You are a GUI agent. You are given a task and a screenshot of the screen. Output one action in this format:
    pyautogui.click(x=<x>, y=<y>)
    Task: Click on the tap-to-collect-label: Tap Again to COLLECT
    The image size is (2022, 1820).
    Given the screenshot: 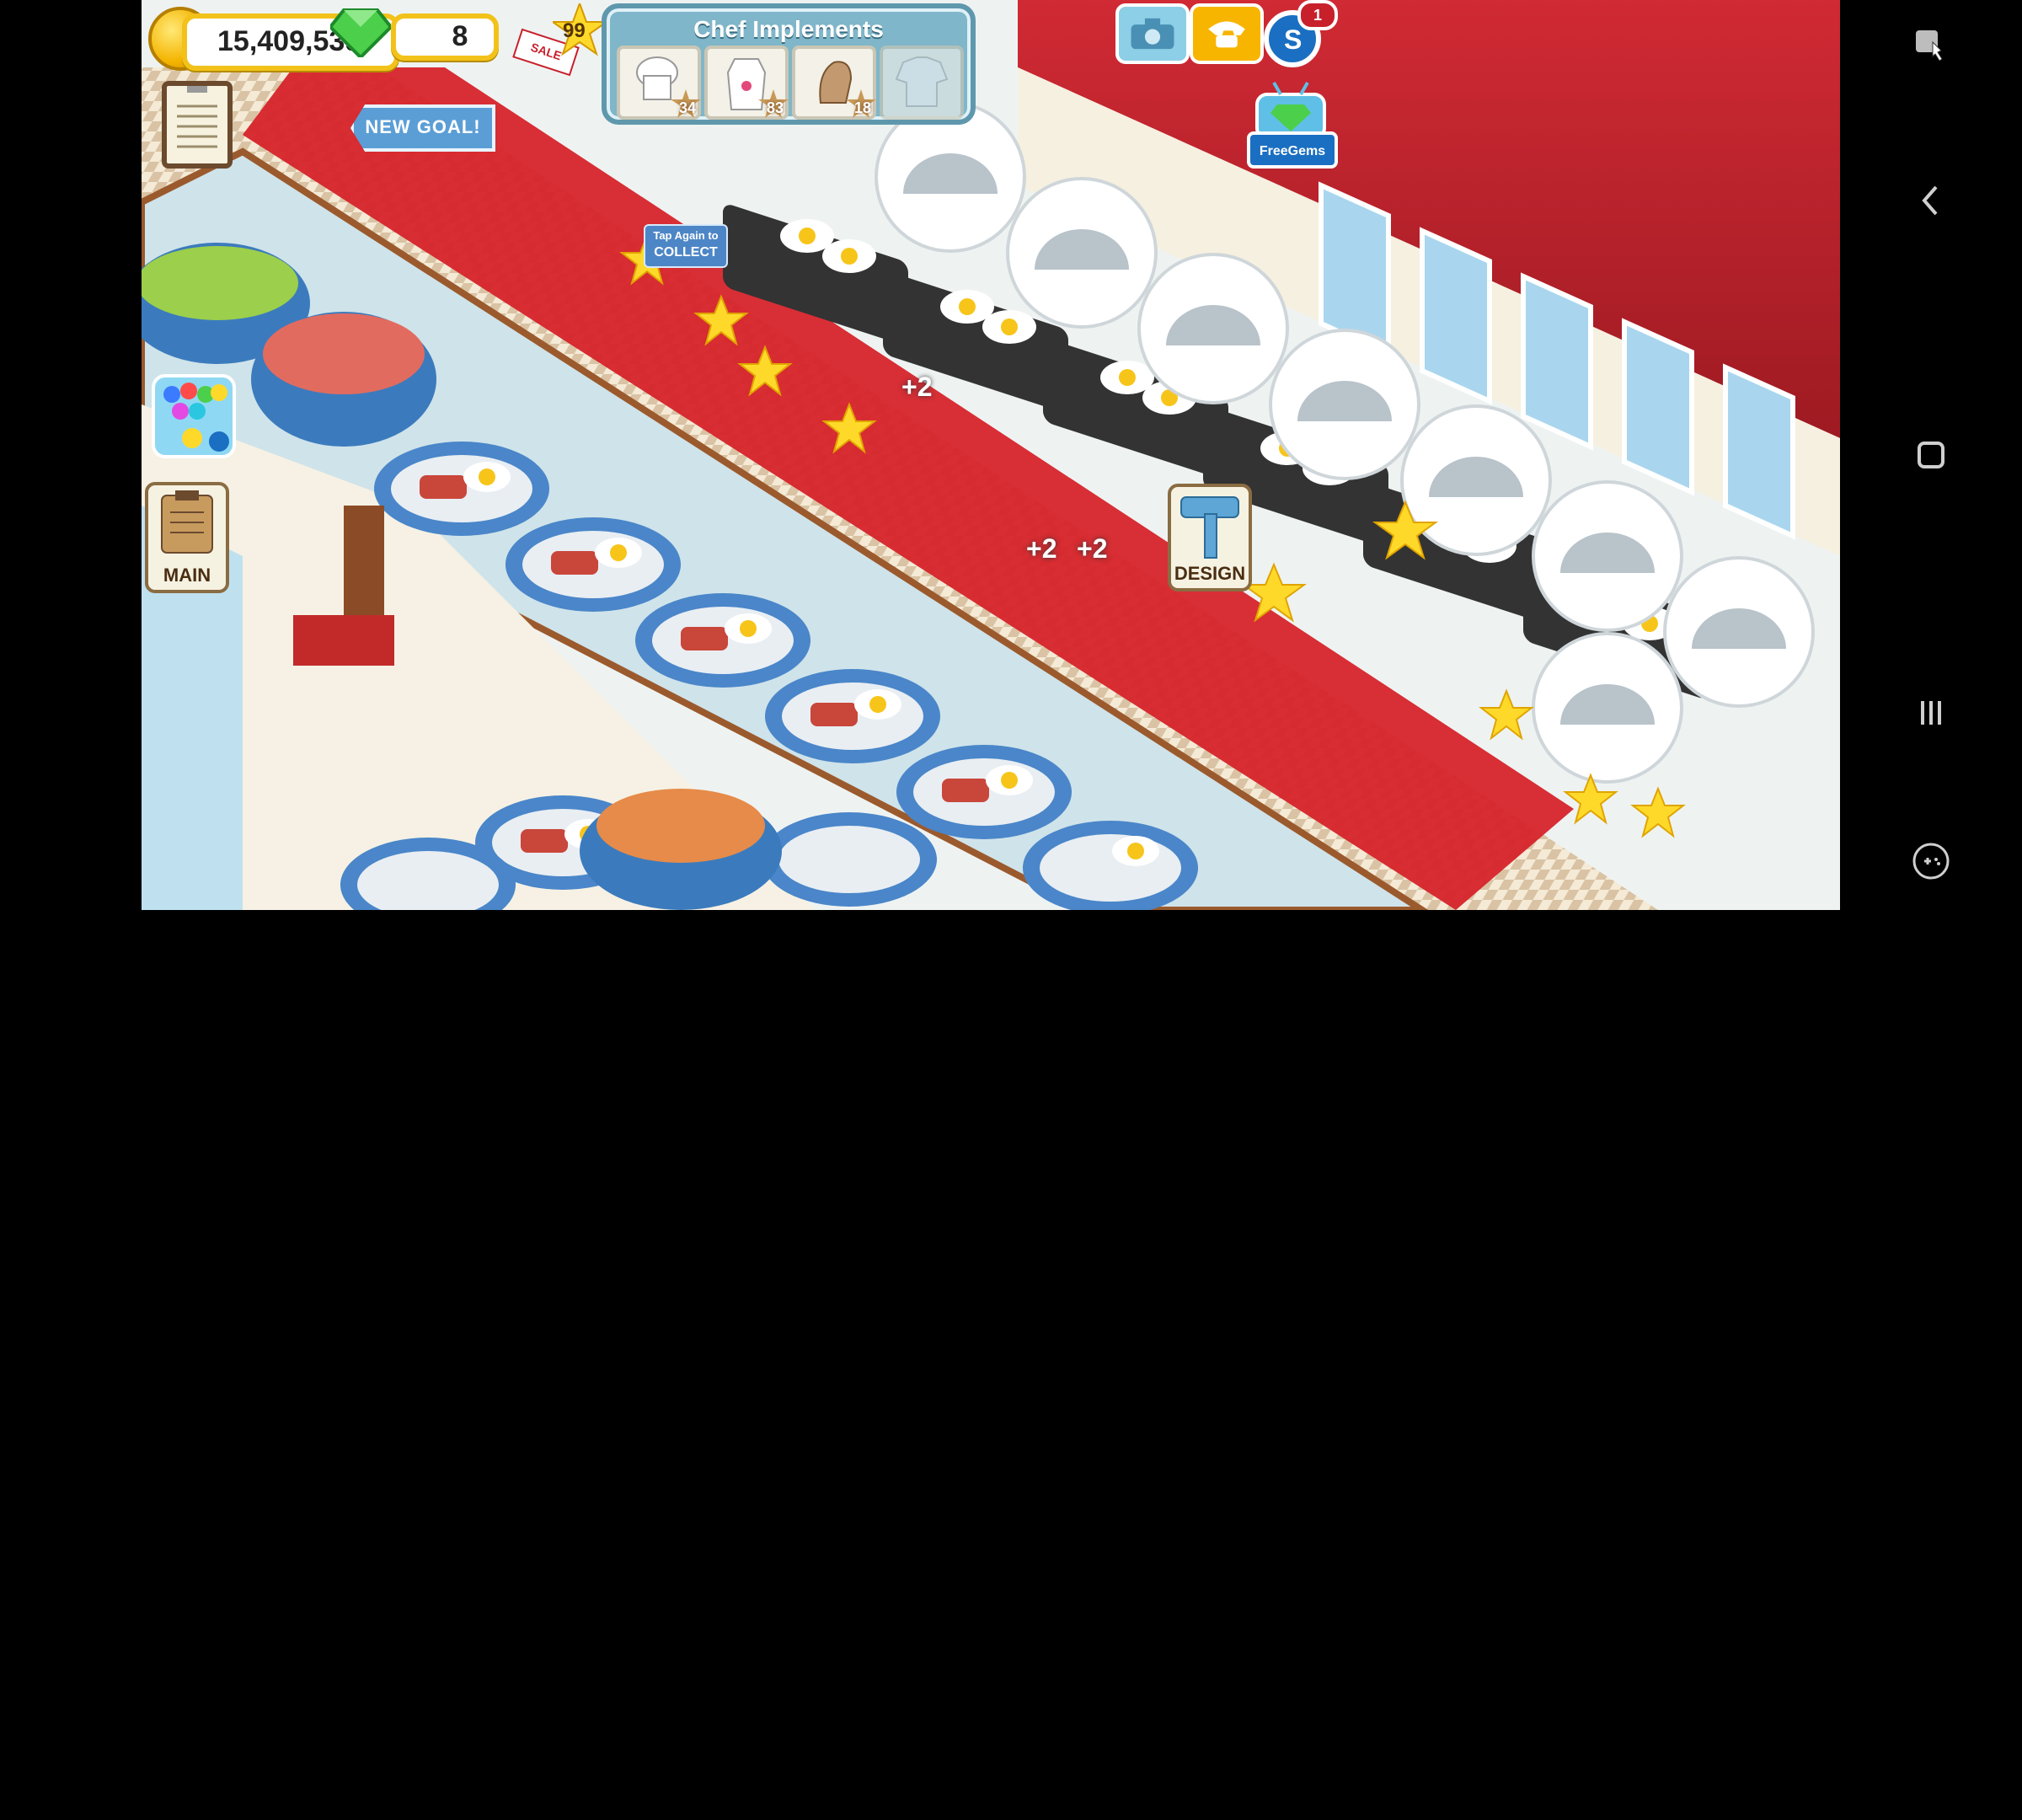 What is the action you would take?
    pyautogui.click(x=686, y=246)
    